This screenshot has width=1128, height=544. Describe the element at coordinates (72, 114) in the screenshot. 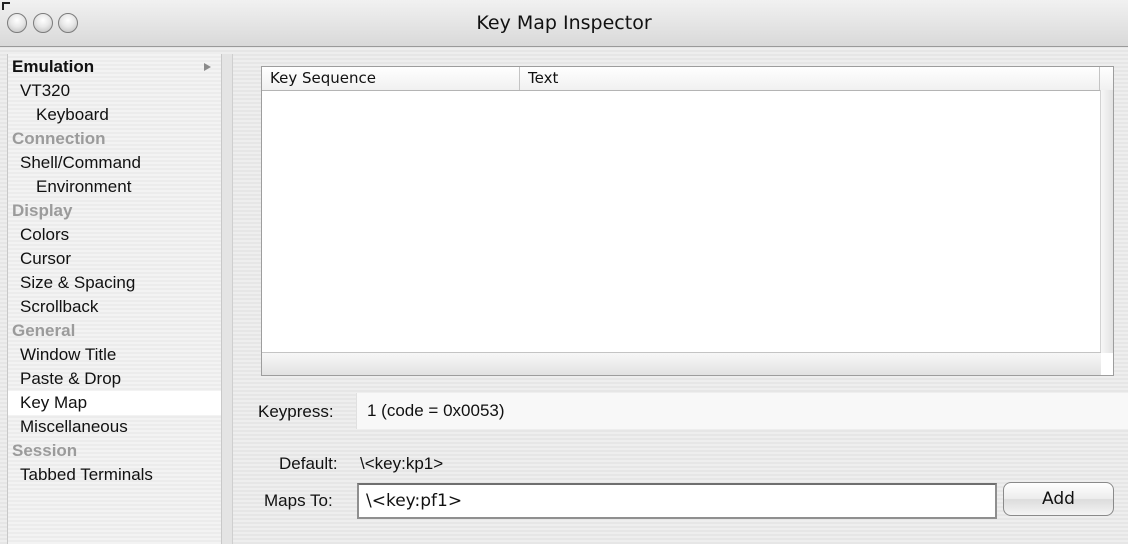

I see `sidebar-item-label: Keyboard` at that location.